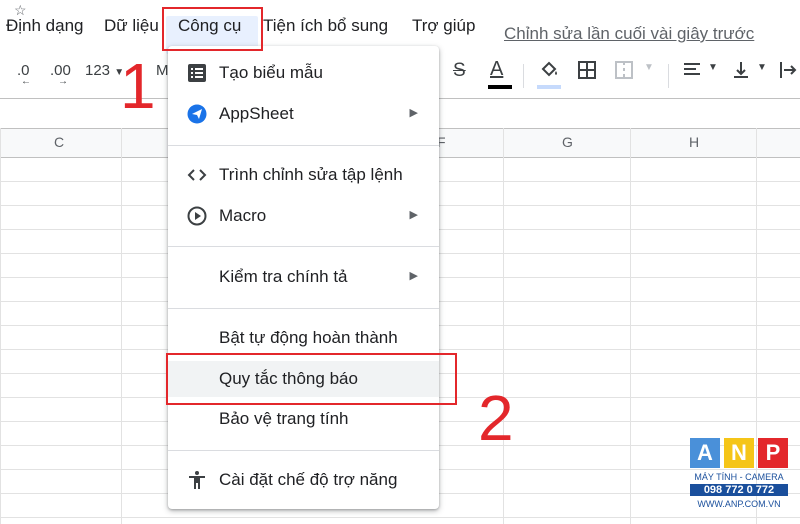 This screenshot has width=800, height=524. I want to click on text-color-icon: A, so click(497, 69).